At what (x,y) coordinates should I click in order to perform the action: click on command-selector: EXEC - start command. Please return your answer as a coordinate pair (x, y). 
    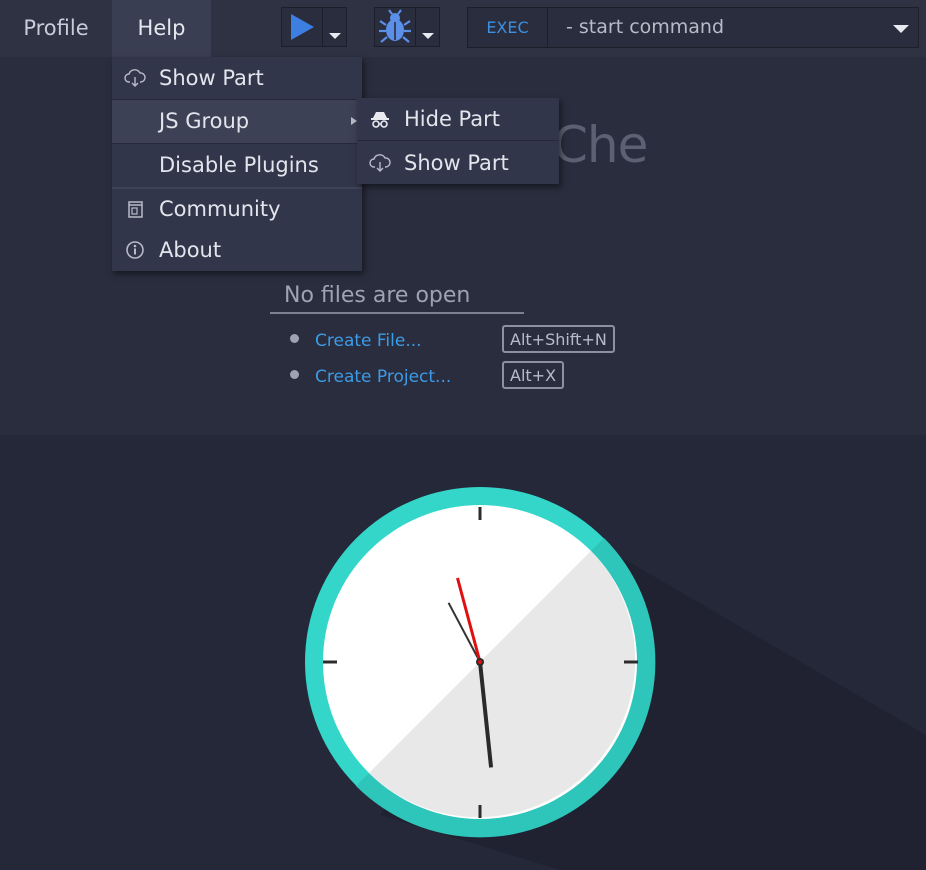
    Looking at the image, I should click on (693, 27).